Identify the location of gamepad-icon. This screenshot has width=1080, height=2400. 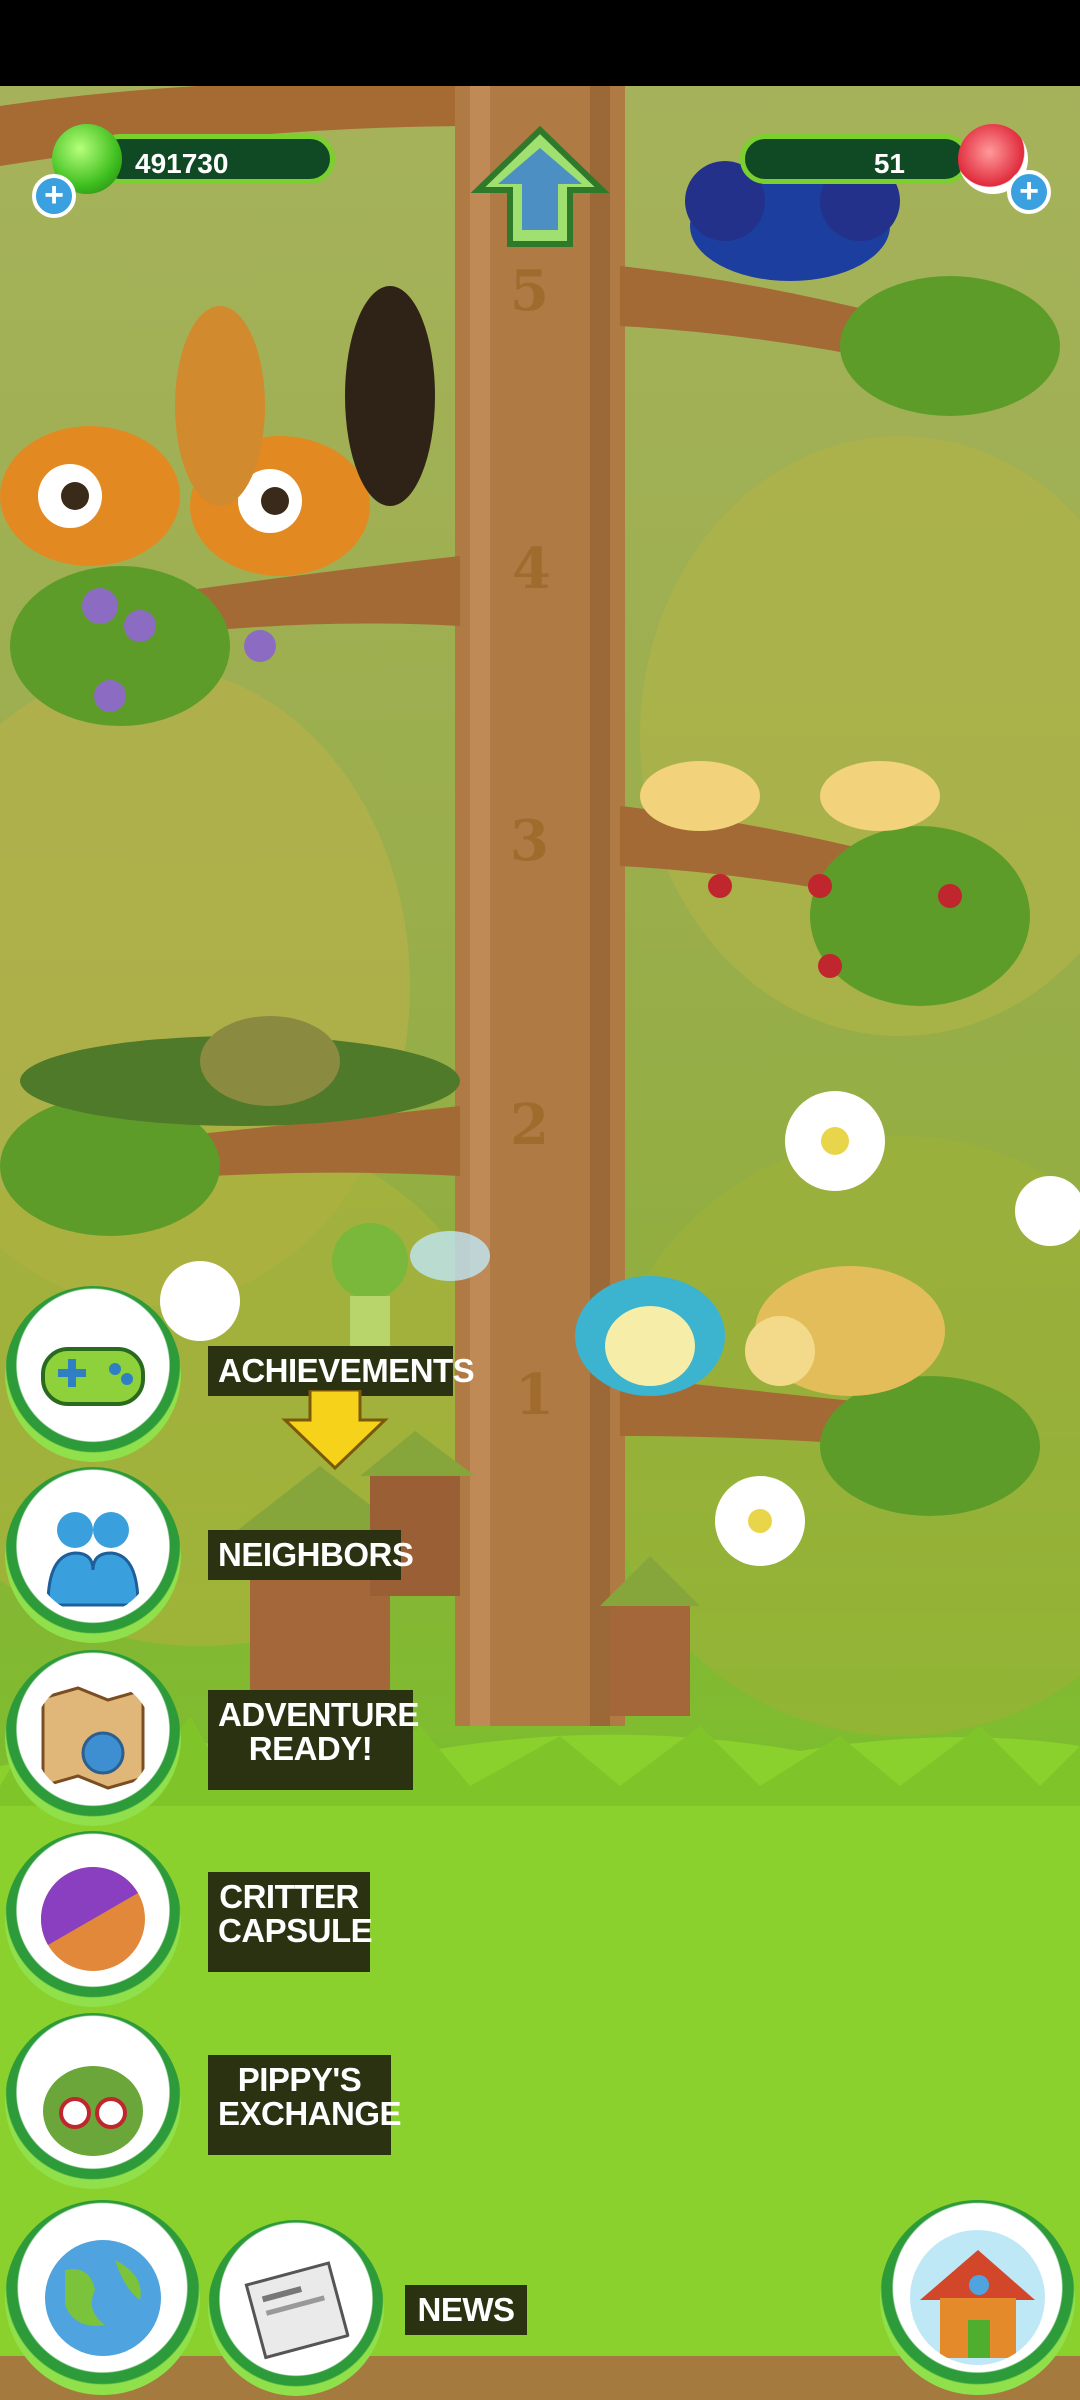
(93, 1376).